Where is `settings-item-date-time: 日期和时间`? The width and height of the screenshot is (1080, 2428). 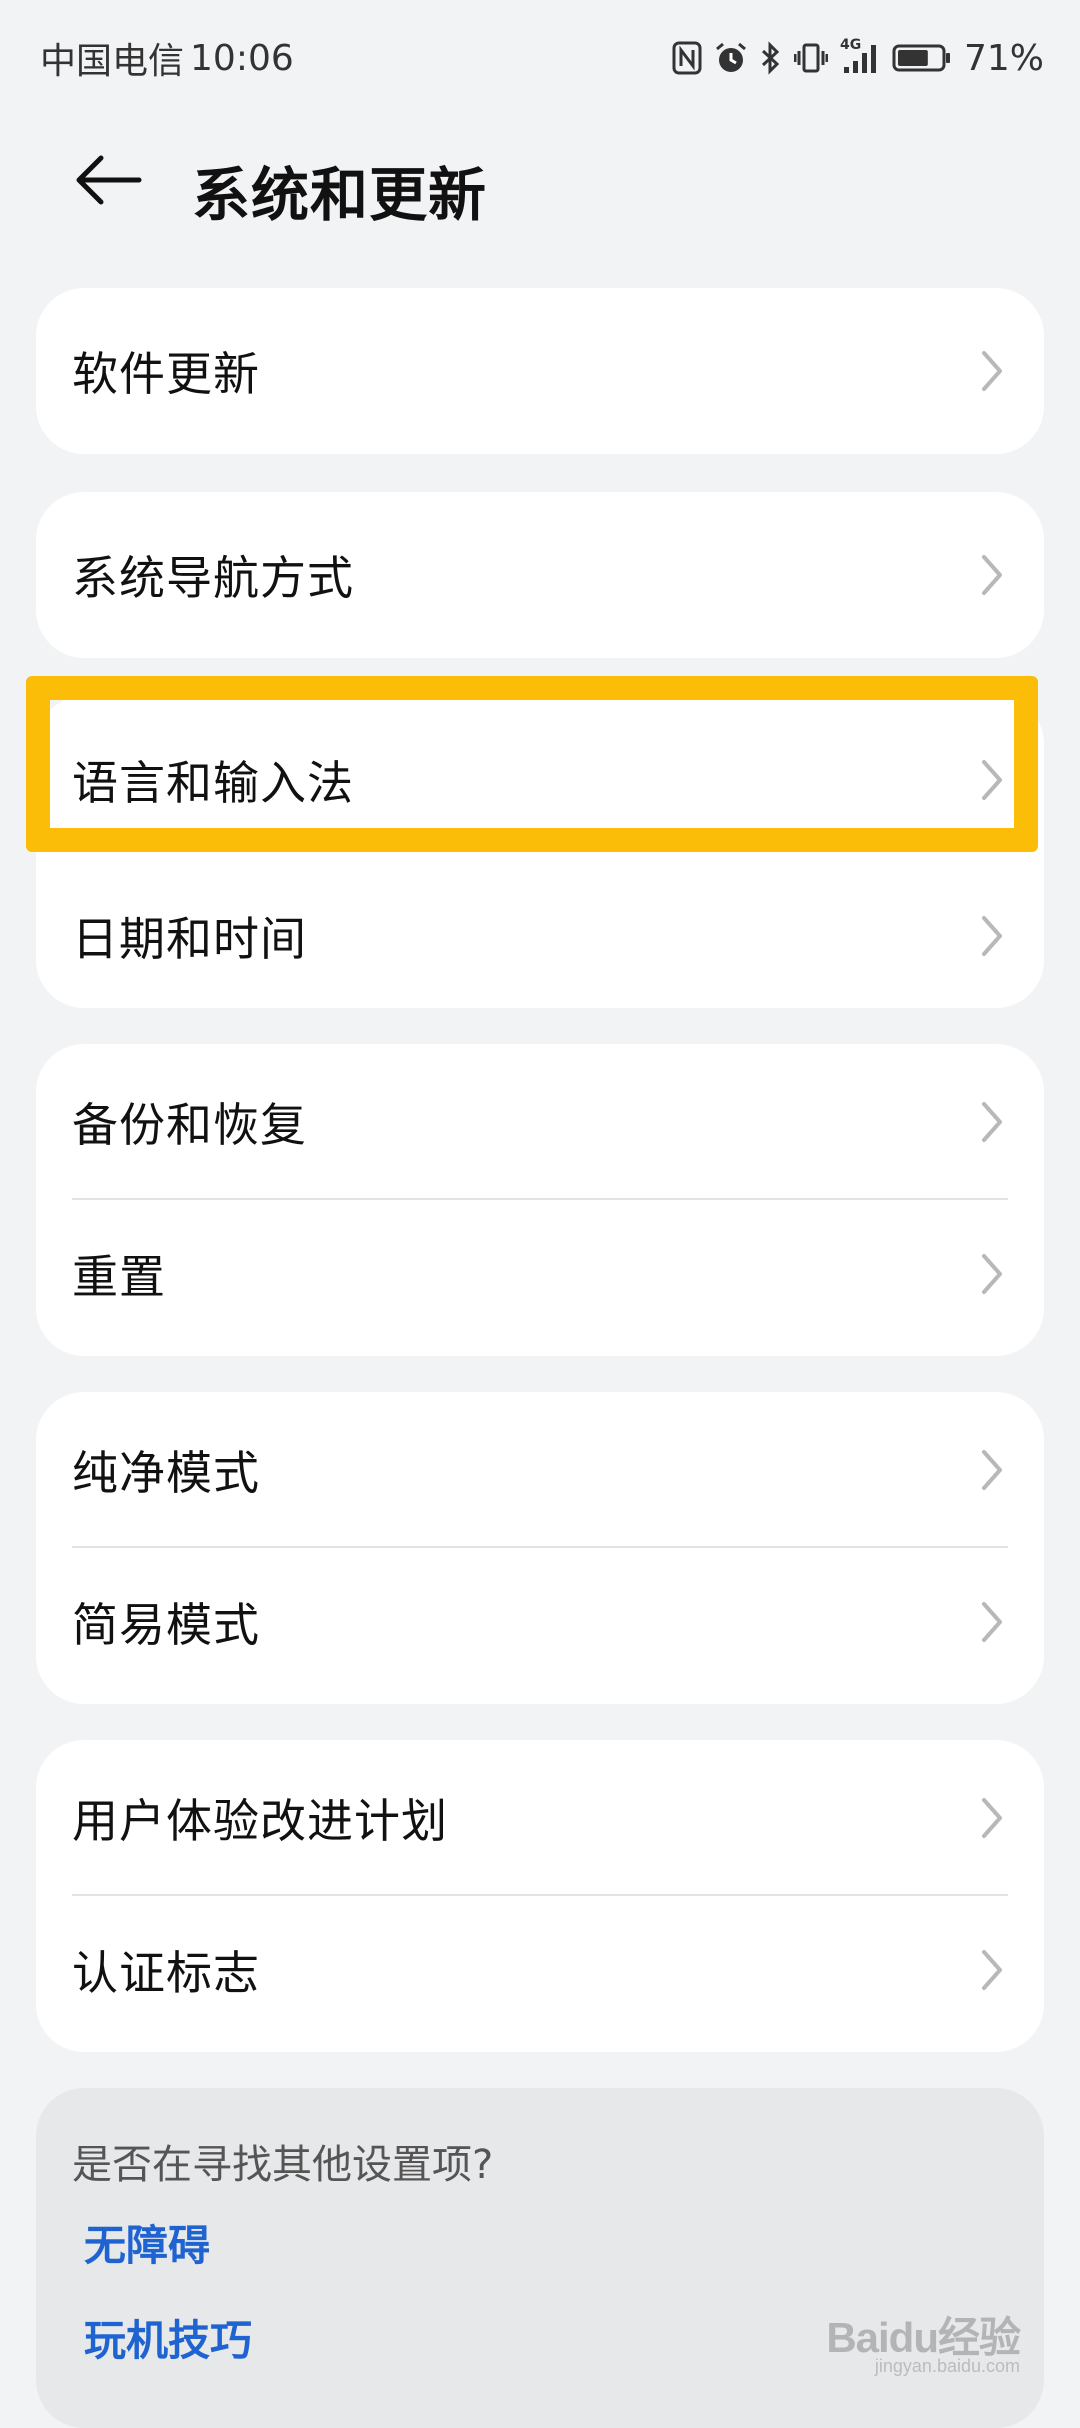 settings-item-date-time: 日期和时间 is located at coordinates (540, 936).